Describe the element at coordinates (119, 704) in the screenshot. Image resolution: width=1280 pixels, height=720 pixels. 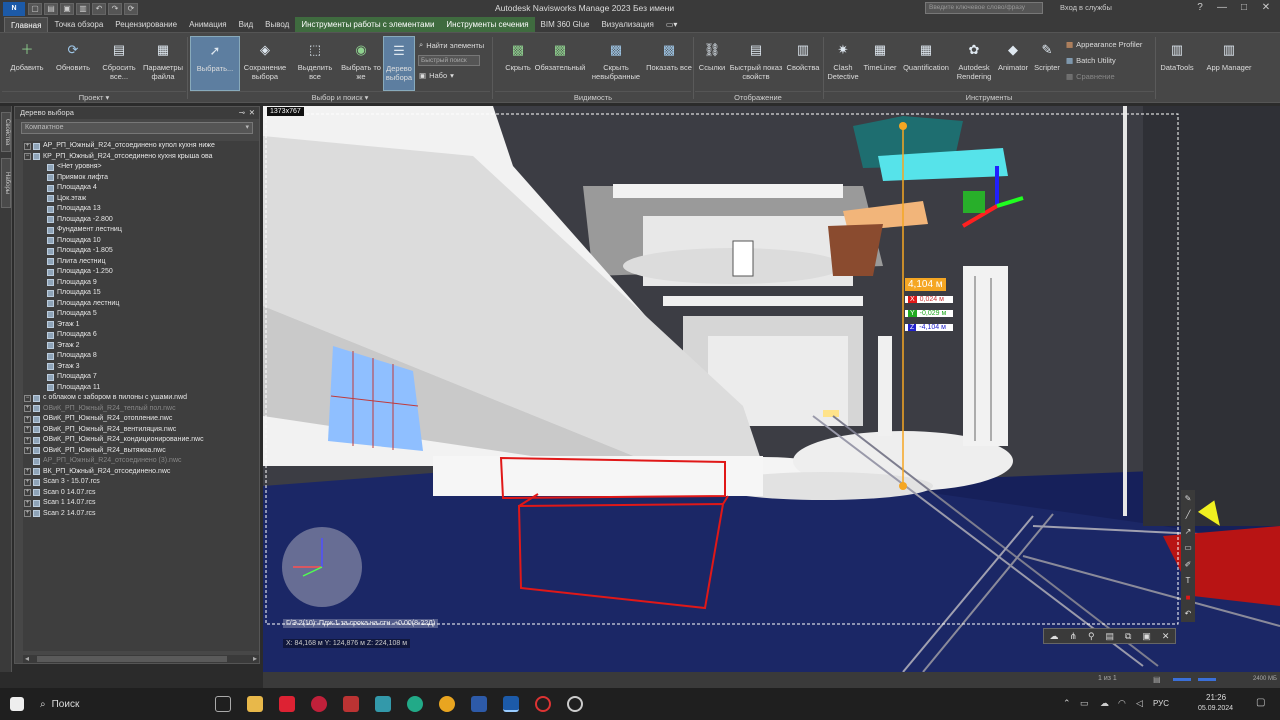
I see `taskbar-search: ⌕ Поиск` at that location.